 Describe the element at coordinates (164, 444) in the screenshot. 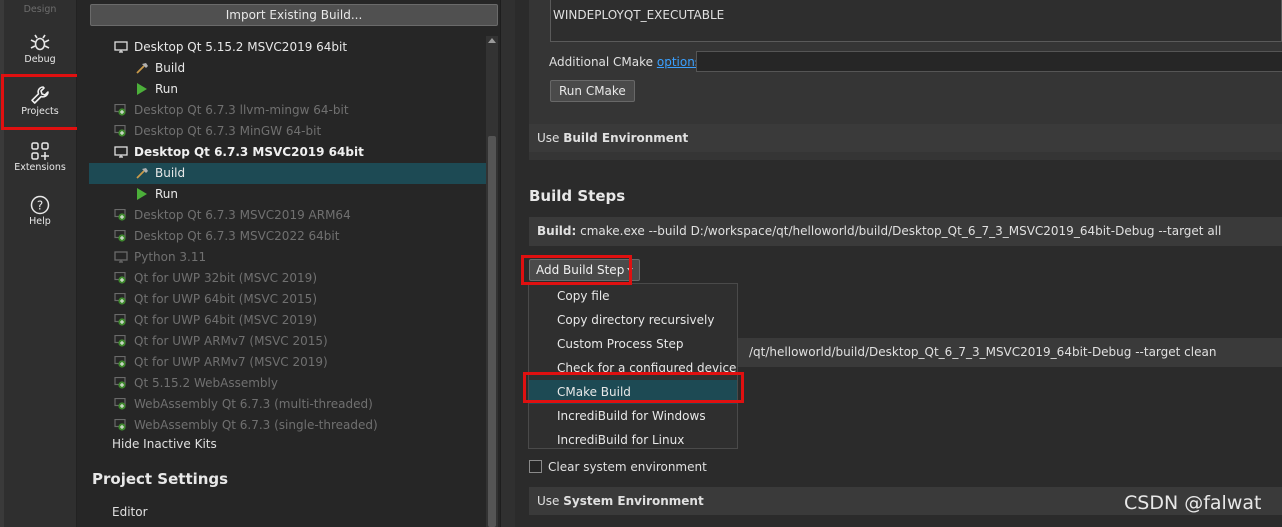

I see `hide-inactive-kits-link: Hide Inactive Kits` at that location.